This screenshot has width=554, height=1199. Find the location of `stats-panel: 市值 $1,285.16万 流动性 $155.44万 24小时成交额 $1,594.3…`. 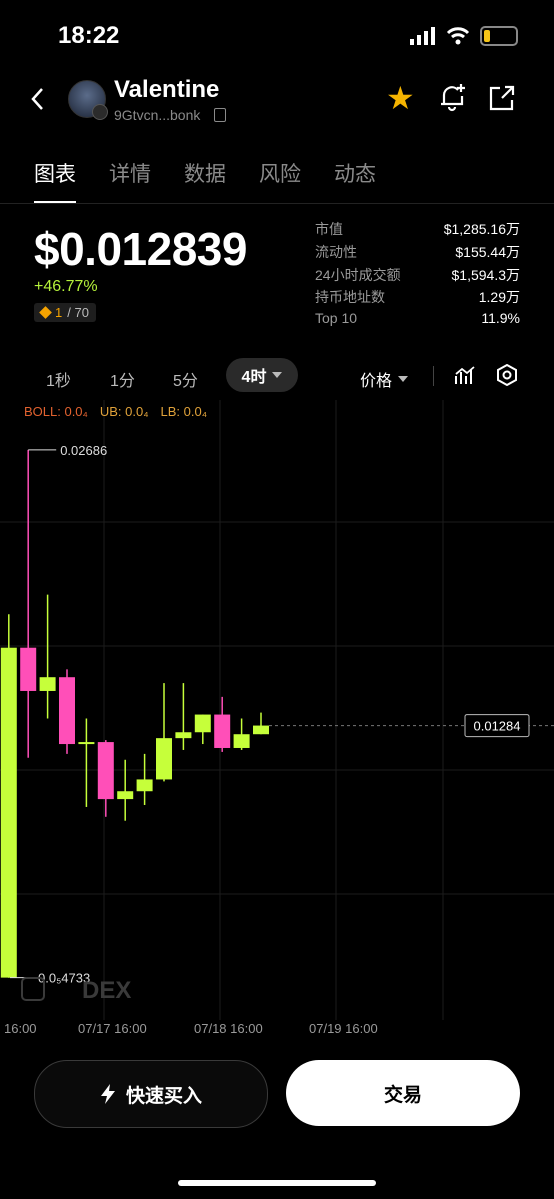

stats-panel: 市值 $1,285.16万 流动性 $155.44万 24小时成交额 $1,594.3… is located at coordinates (417, 276).